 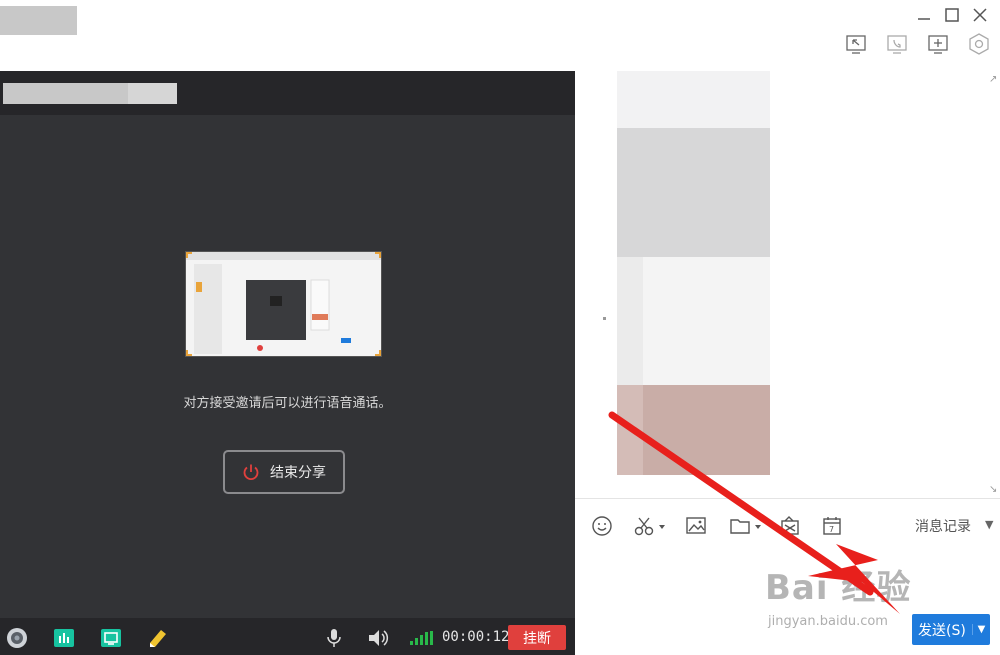 I want to click on window-title-blurred, so click(x=38, y=20).